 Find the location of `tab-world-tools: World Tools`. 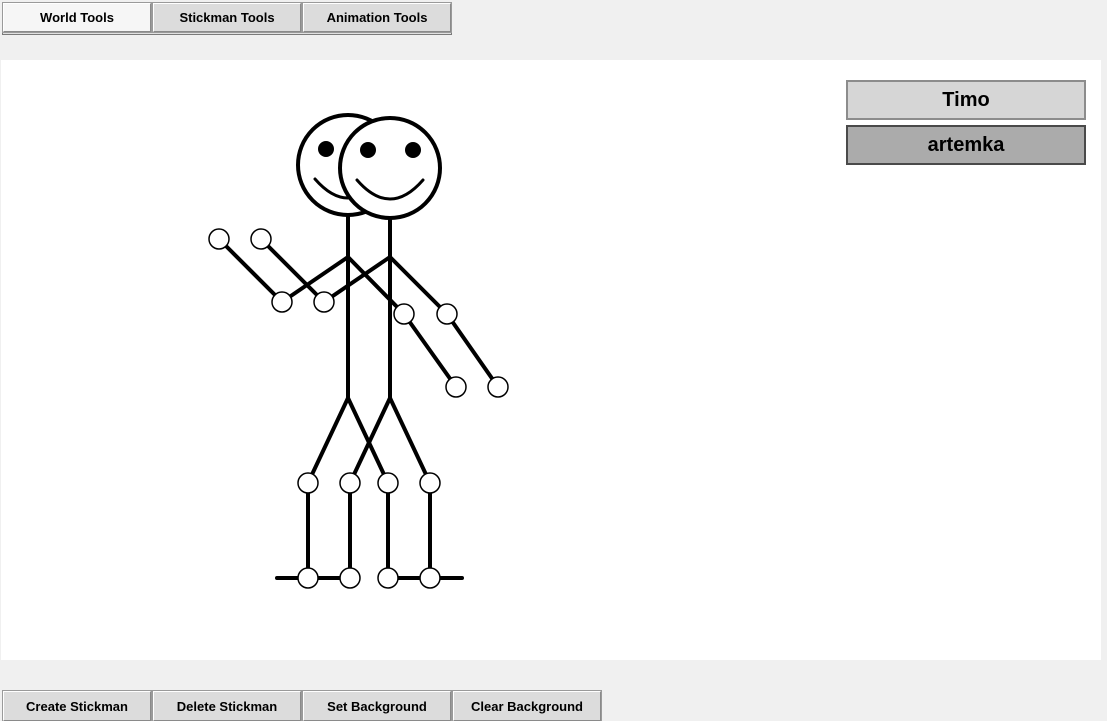

tab-world-tools: World Tools is located at coordinates (77, 17).